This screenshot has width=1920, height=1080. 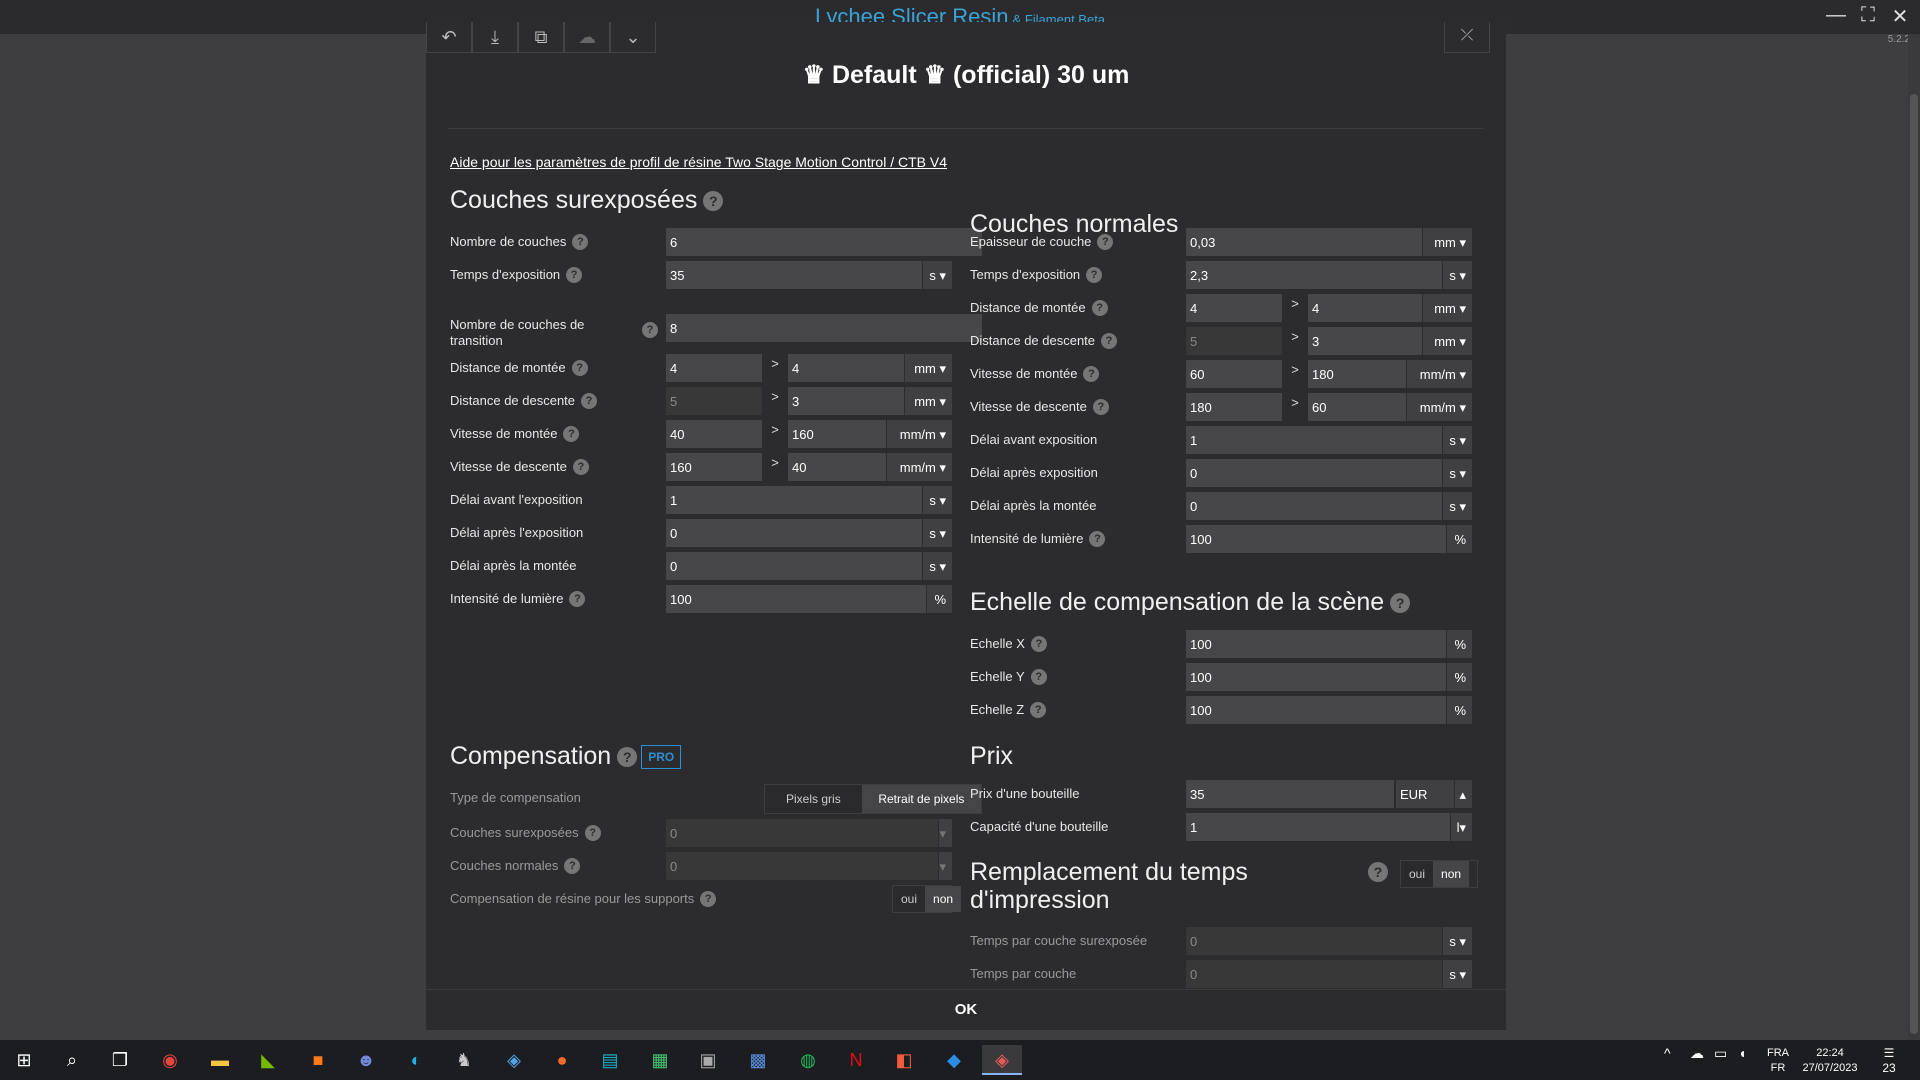 What do you see at coordinates (562, 1060) in the screenshot?
I see `origin-icon: ●` at bounding box center [562, 1060].